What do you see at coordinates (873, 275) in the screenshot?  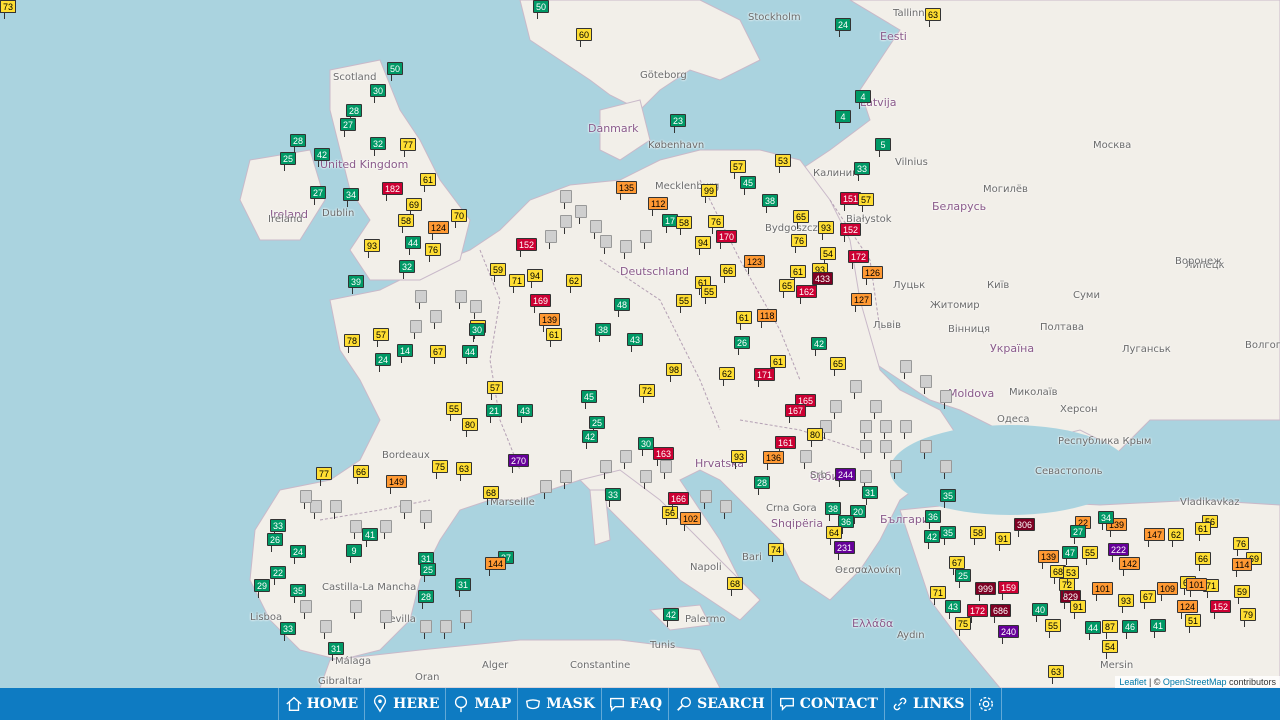 I see `aqi-marker: 126` at bounding box center [873, 275].